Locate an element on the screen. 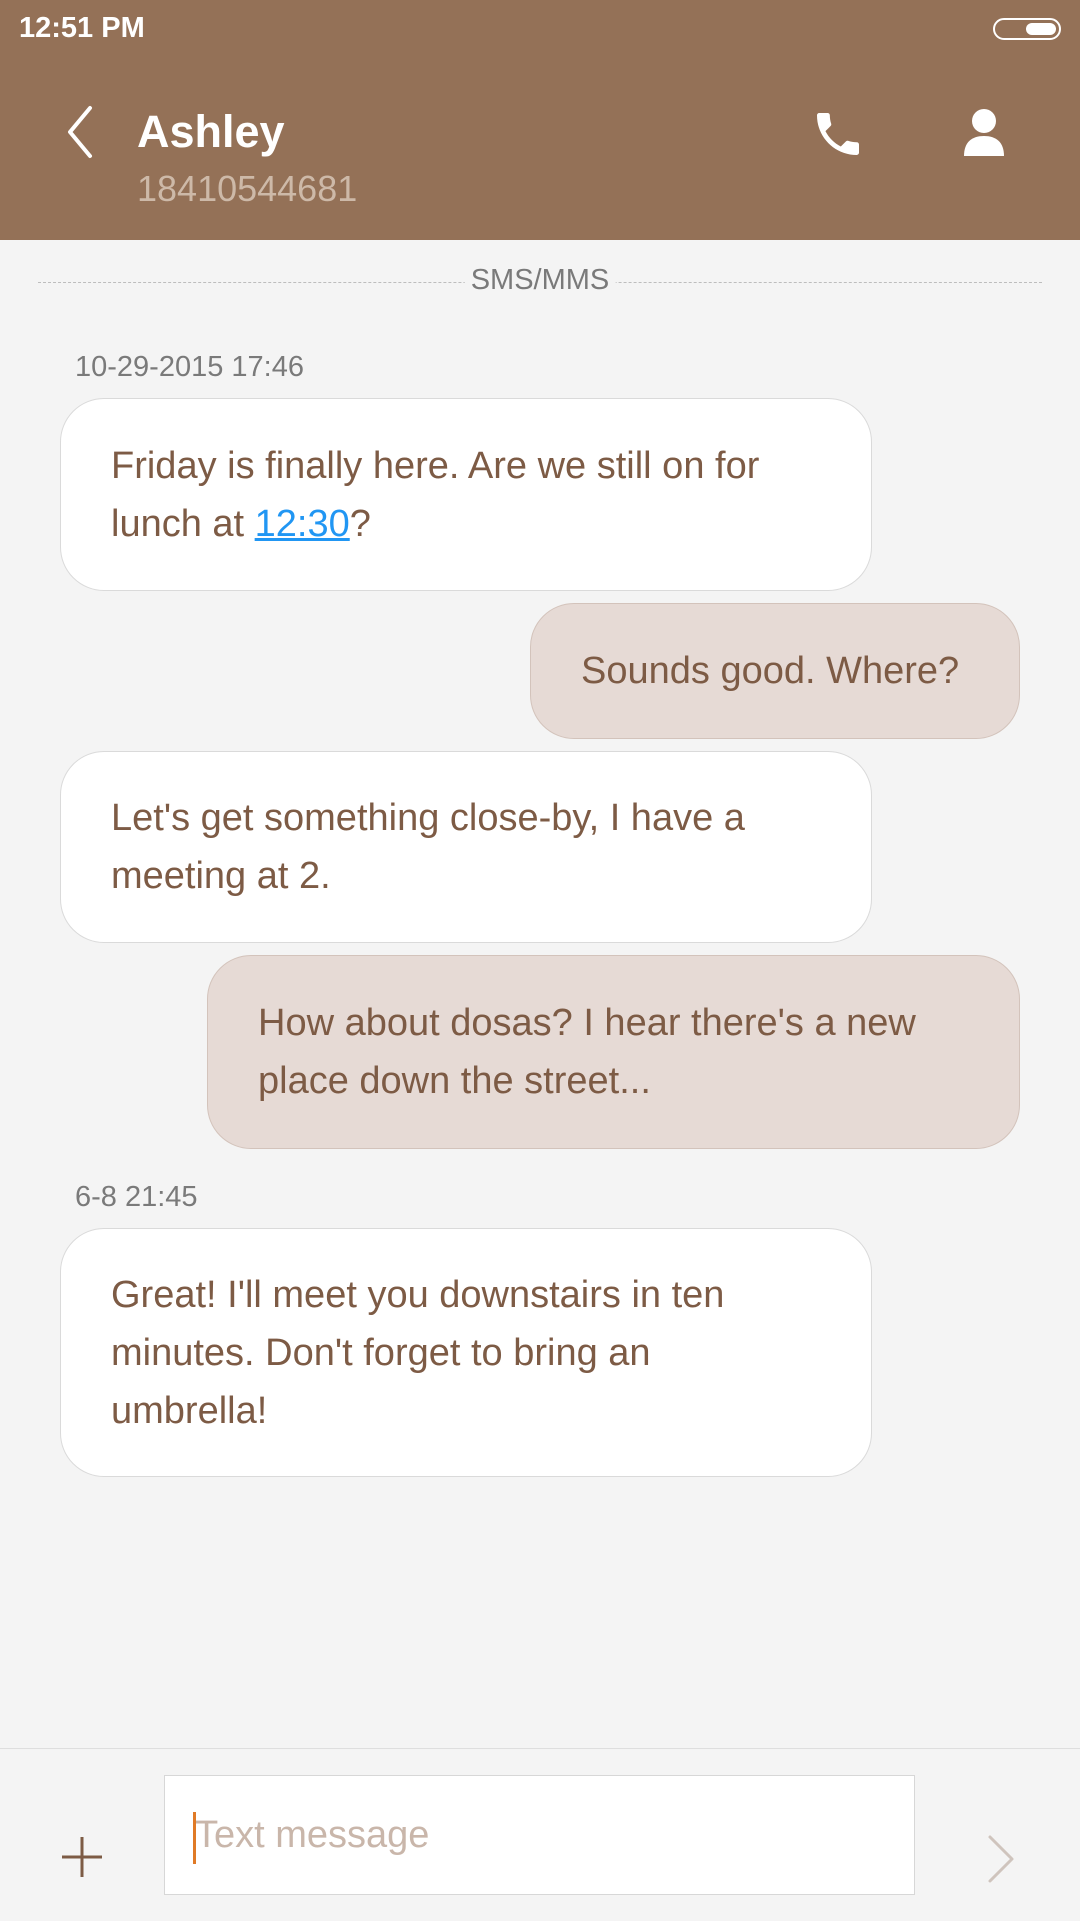  phone-icon is located at coordinates (838, 134).